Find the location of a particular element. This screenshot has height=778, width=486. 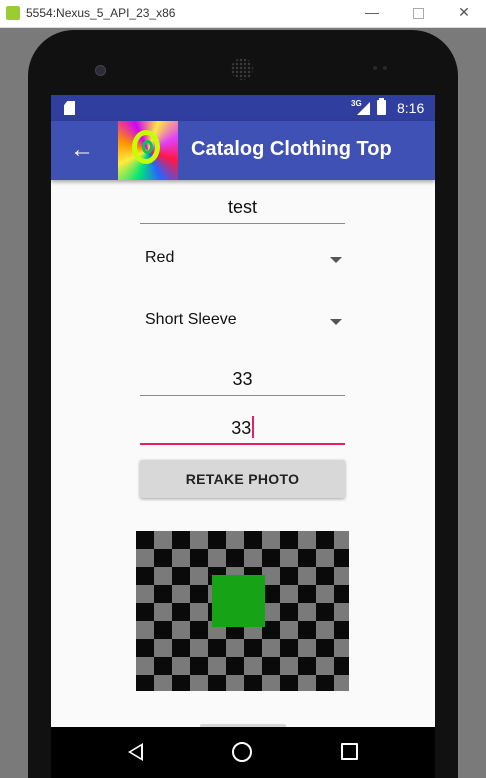

front-camera-icon is located at coordinates (100, 70).